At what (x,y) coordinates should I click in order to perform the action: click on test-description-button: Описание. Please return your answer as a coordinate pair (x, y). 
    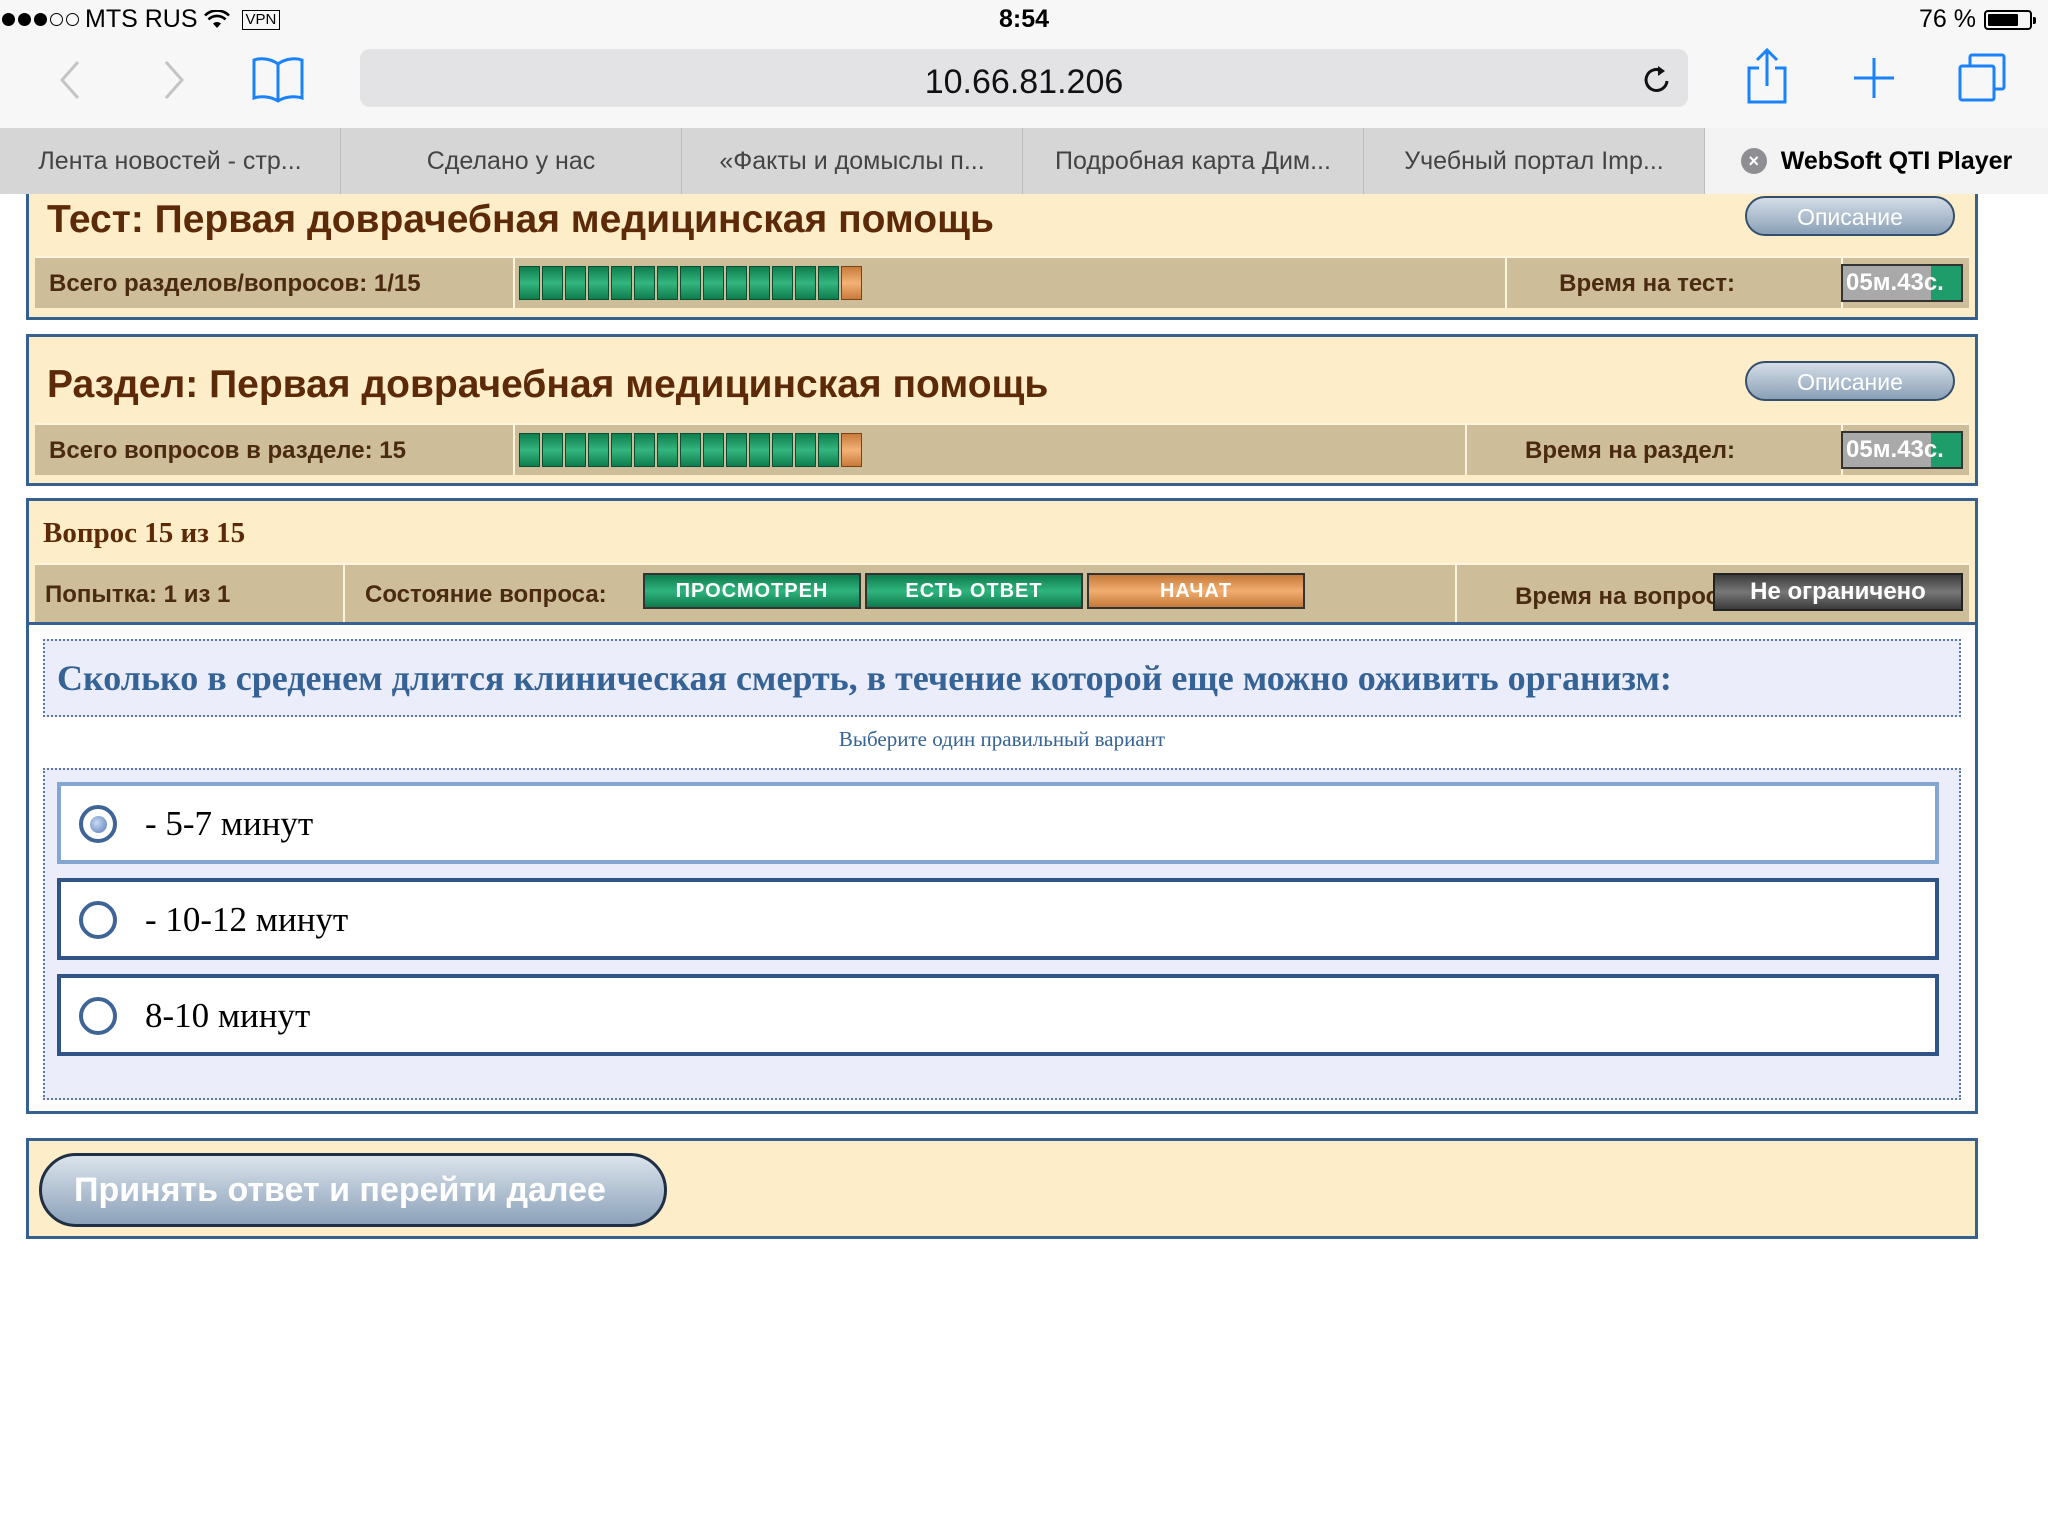
    Looking at the image, I should click on (1850, 216).